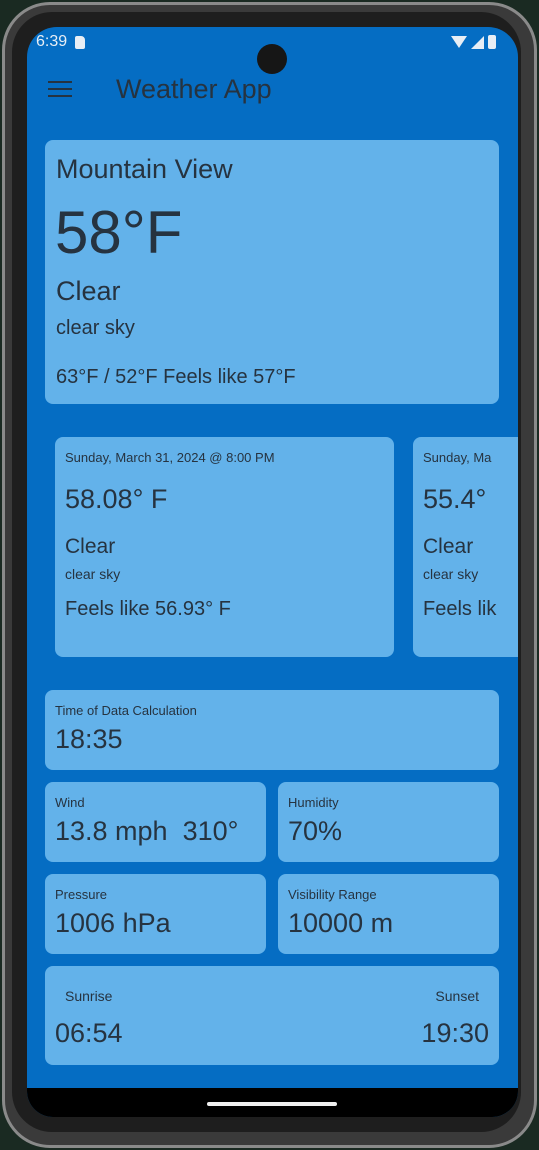 The width and height of the screenshot is (539, 1150). Describe the element at coordinates (492, 42) in the screenshot. I see `battery-icon` at that location.